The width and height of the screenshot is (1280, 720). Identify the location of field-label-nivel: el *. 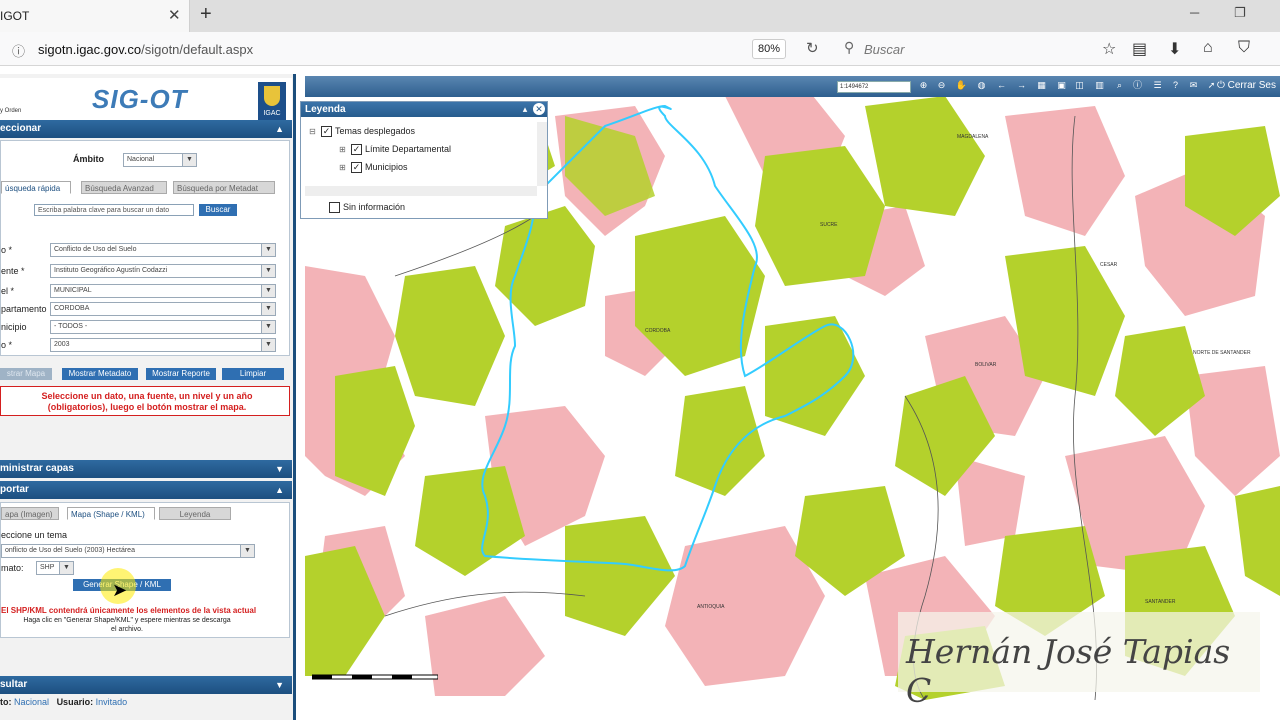
(8, 291).